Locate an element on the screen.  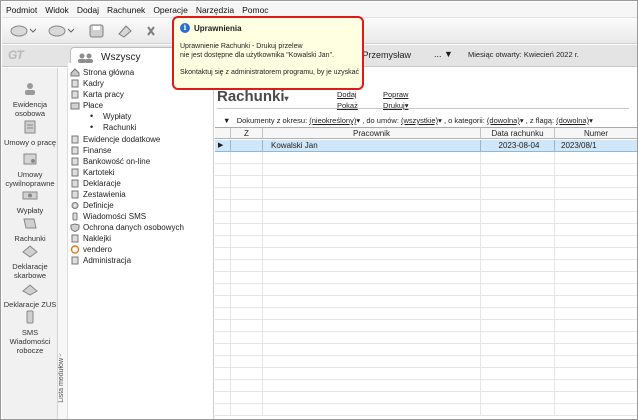
column-header-z: Z is located at coordinates (247, 133).